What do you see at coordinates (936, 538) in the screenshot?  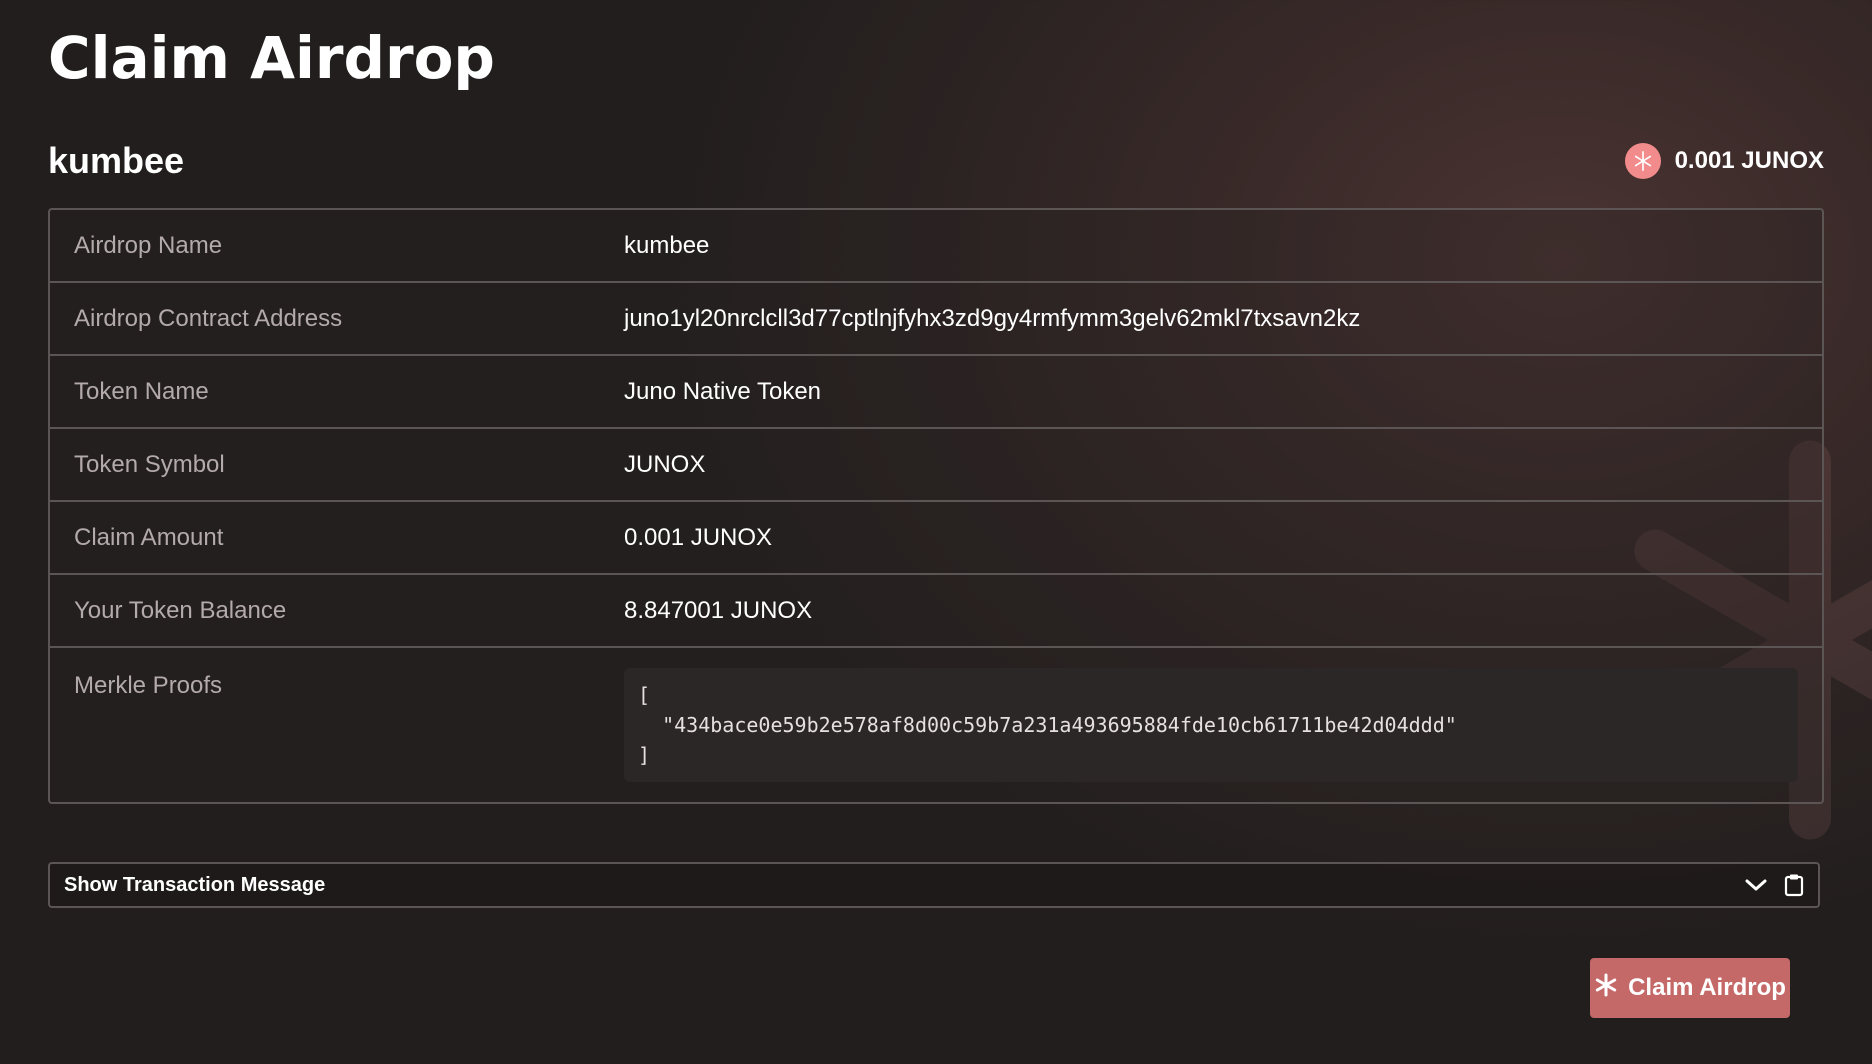 I see `table-row: Claim Amount 0.001 JUNOX` at bounding box center [936, 538].